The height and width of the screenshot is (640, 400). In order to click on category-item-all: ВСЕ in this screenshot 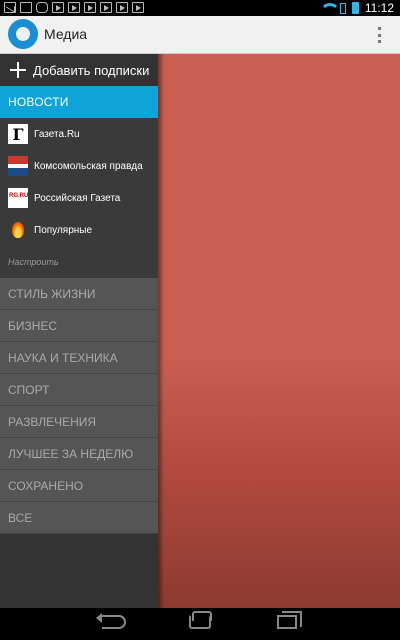, I will do `click(79, 518)`.